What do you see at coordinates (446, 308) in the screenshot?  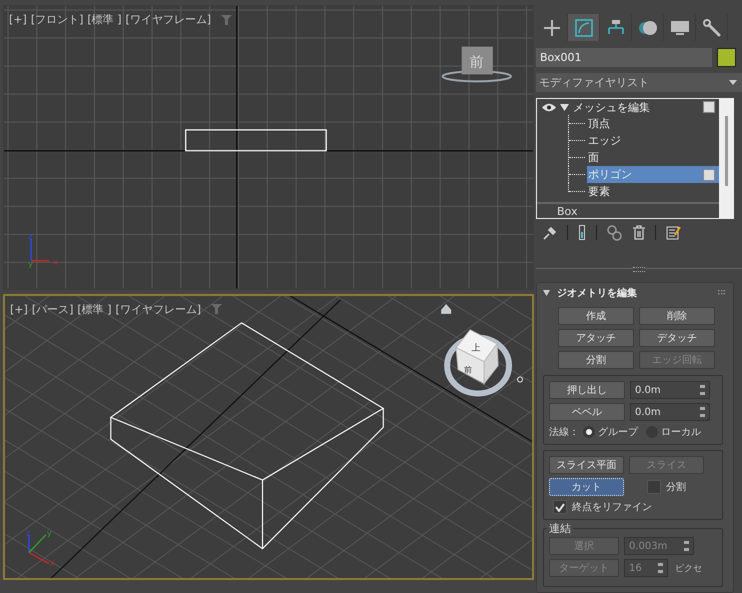 I see `home-icon` at bounding box center [446, 308].